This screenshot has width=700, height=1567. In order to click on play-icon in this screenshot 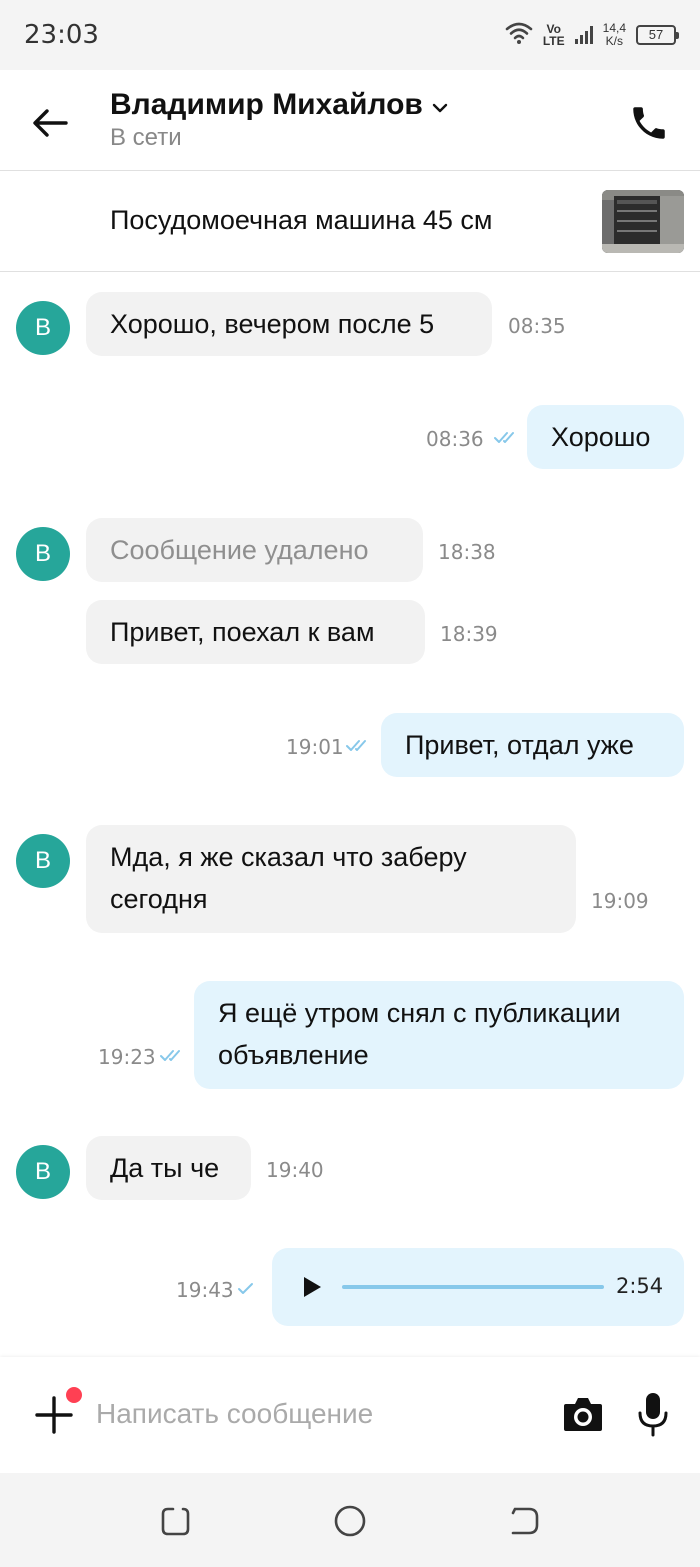, I will do `click(312, 1287)`.